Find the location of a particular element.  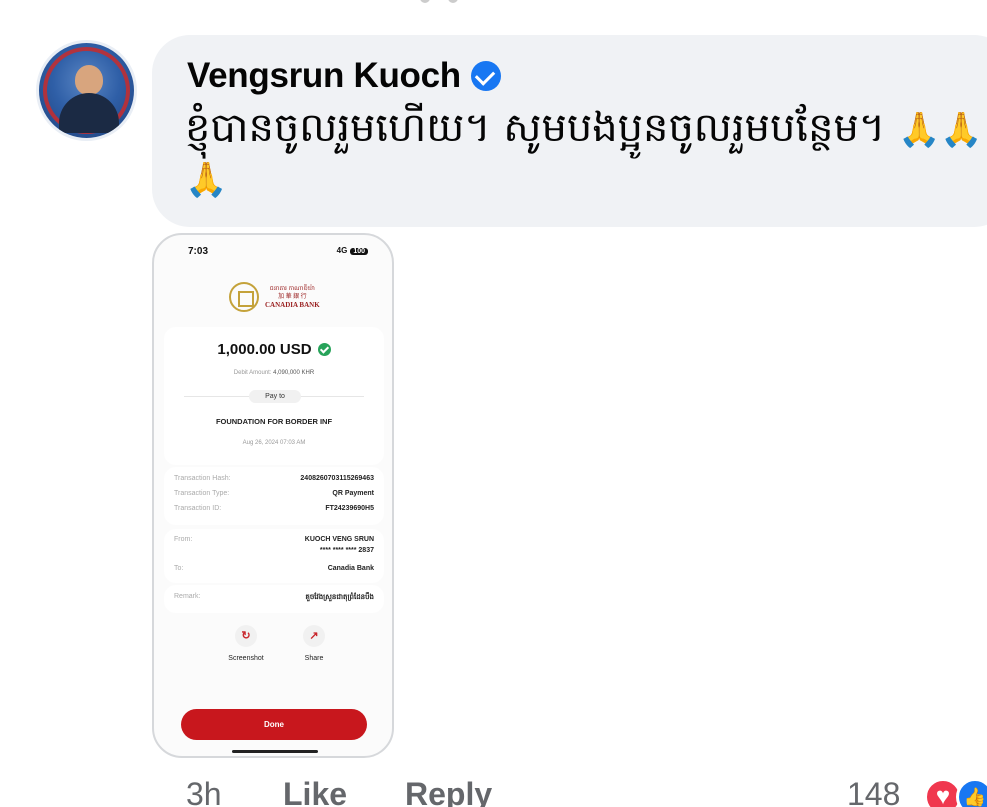

verified-badge-icon is located at coordinates (485, 76).